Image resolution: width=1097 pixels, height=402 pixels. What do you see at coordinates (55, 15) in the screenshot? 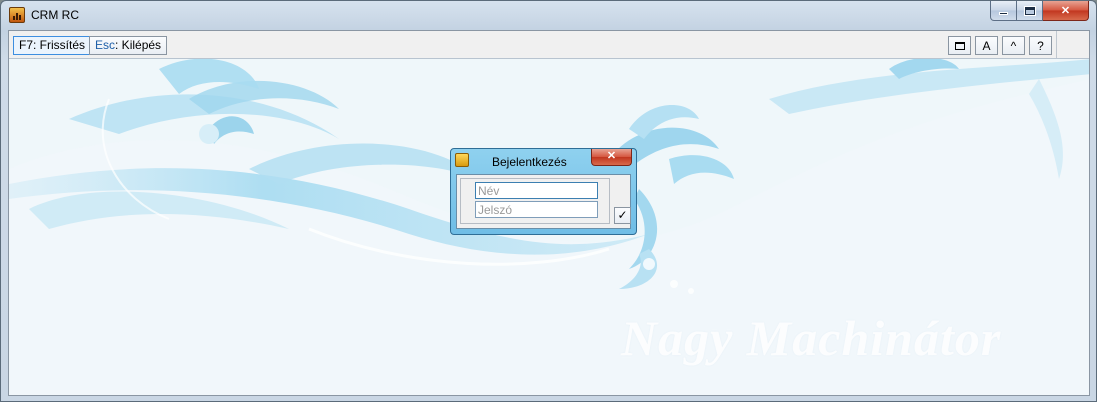
I see `window-title: CRM RC` at bounding box center [55, 15].